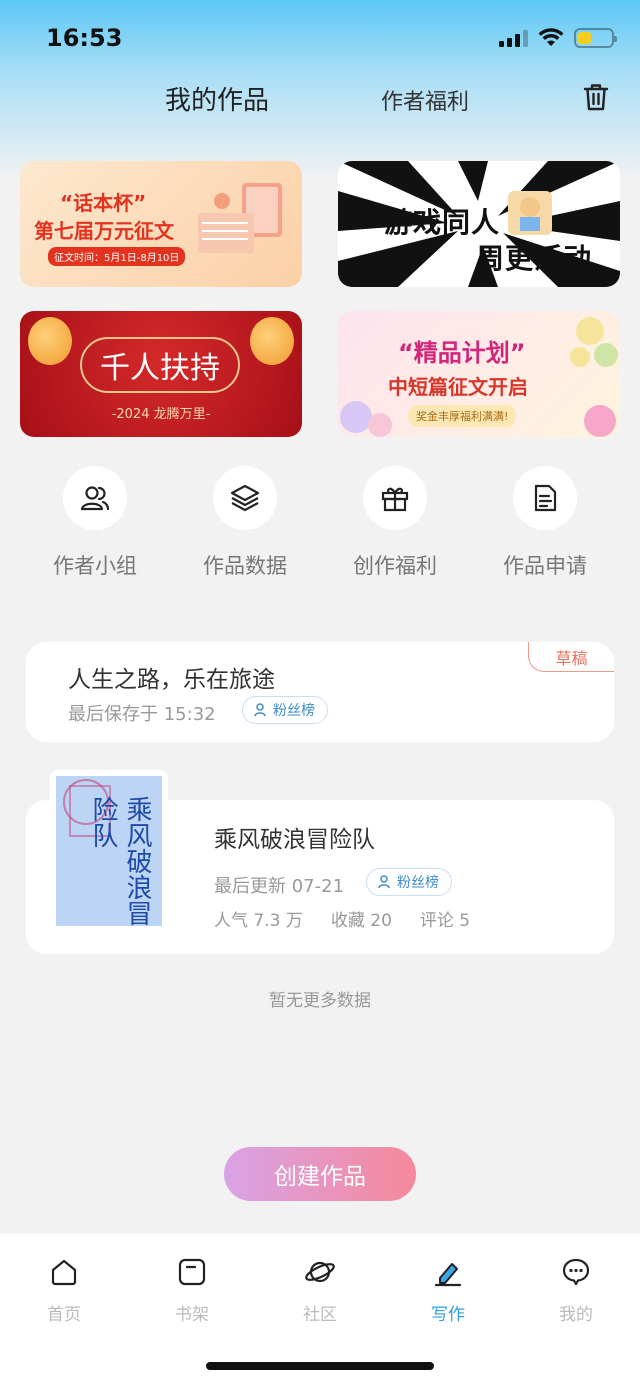 This screenshot has width=640, height=1385. I want to click on draft-card: 草稿 人生之路，乐在旅途 最后保存于 15:32 粉丝榜, so click(320, 692).